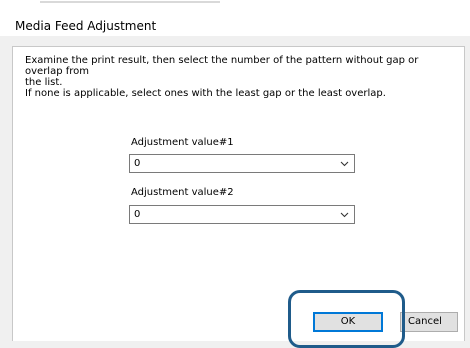 The image size is (470, 348). What do you see at coordinates (86, 26) in the screenshot?
I see `window-title: Media Feed Adjustment` at bounding box center [86, 26].